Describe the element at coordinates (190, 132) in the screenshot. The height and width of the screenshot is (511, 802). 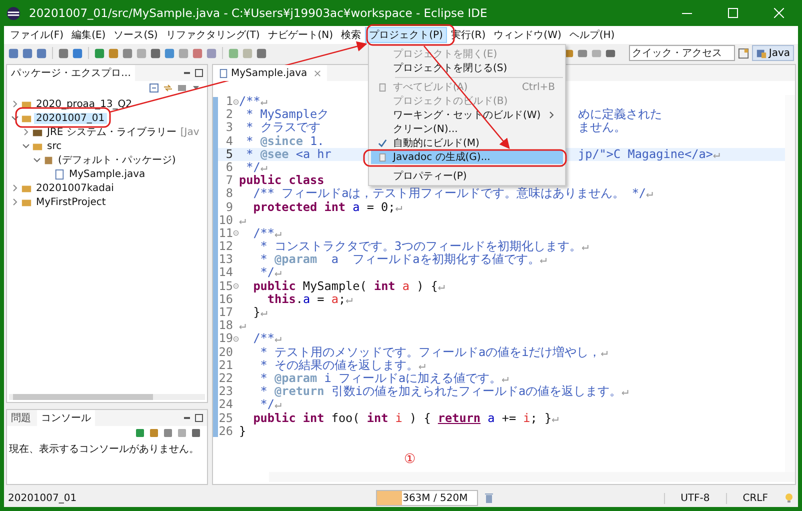
I see `tree-item-detail: [Jav` at that location.